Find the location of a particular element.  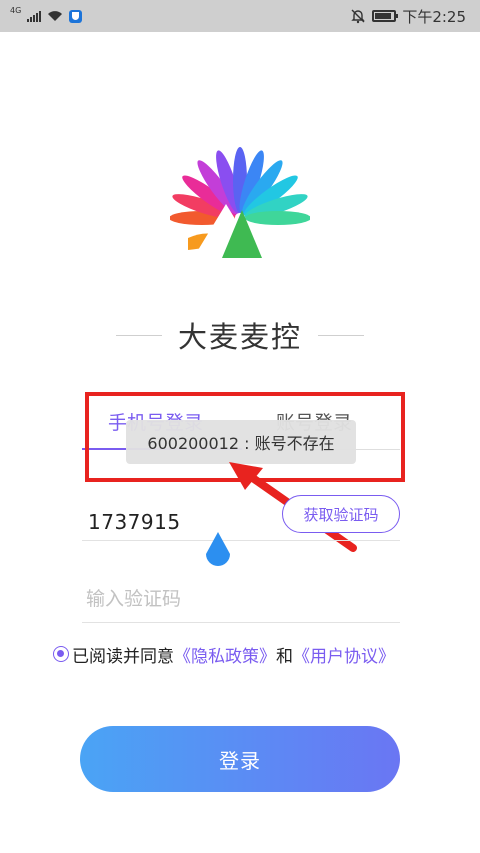

phone-input: 1737915 is located at coordinates (134, 522).